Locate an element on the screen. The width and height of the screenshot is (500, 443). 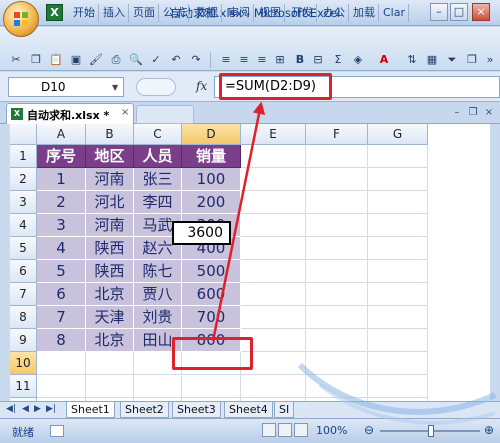
ribbon-tab: 办公 is located at coordinates (334, 13).